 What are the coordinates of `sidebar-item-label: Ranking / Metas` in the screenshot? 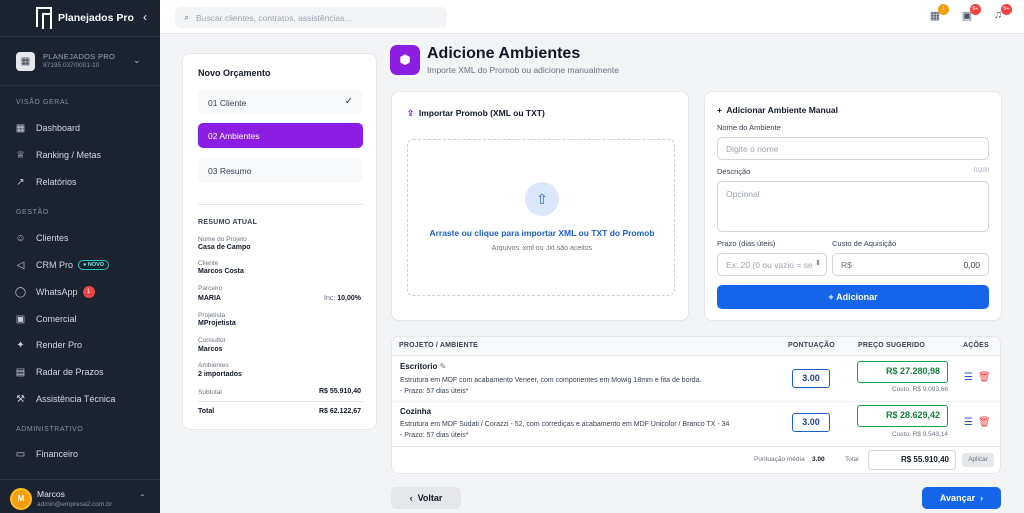 It's located at (69, 155).